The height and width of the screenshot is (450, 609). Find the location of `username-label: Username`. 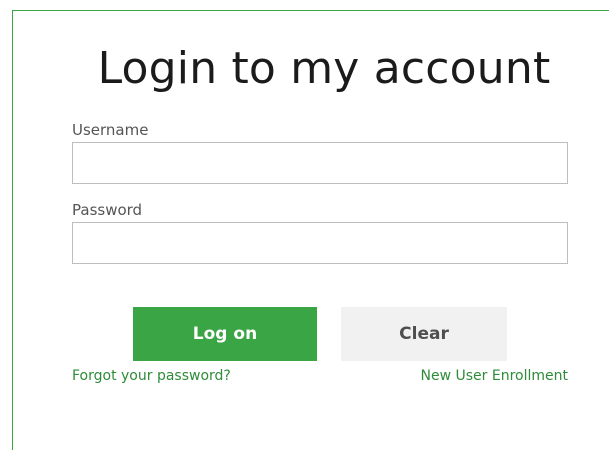

username-label: Username is located at coordinates (110, 130).